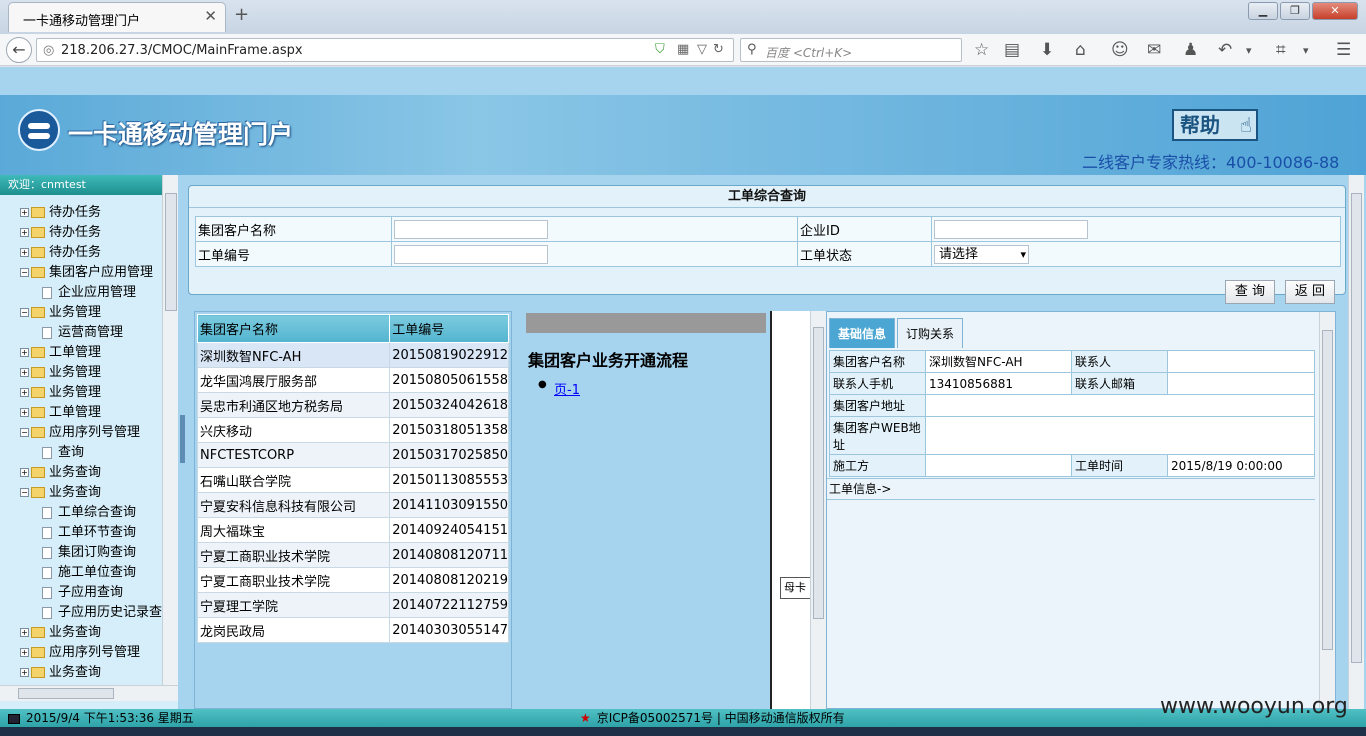  Describe the element at coordinates (1154, 50) in the screenshot. I see `chat-icon: ✉` at that location.